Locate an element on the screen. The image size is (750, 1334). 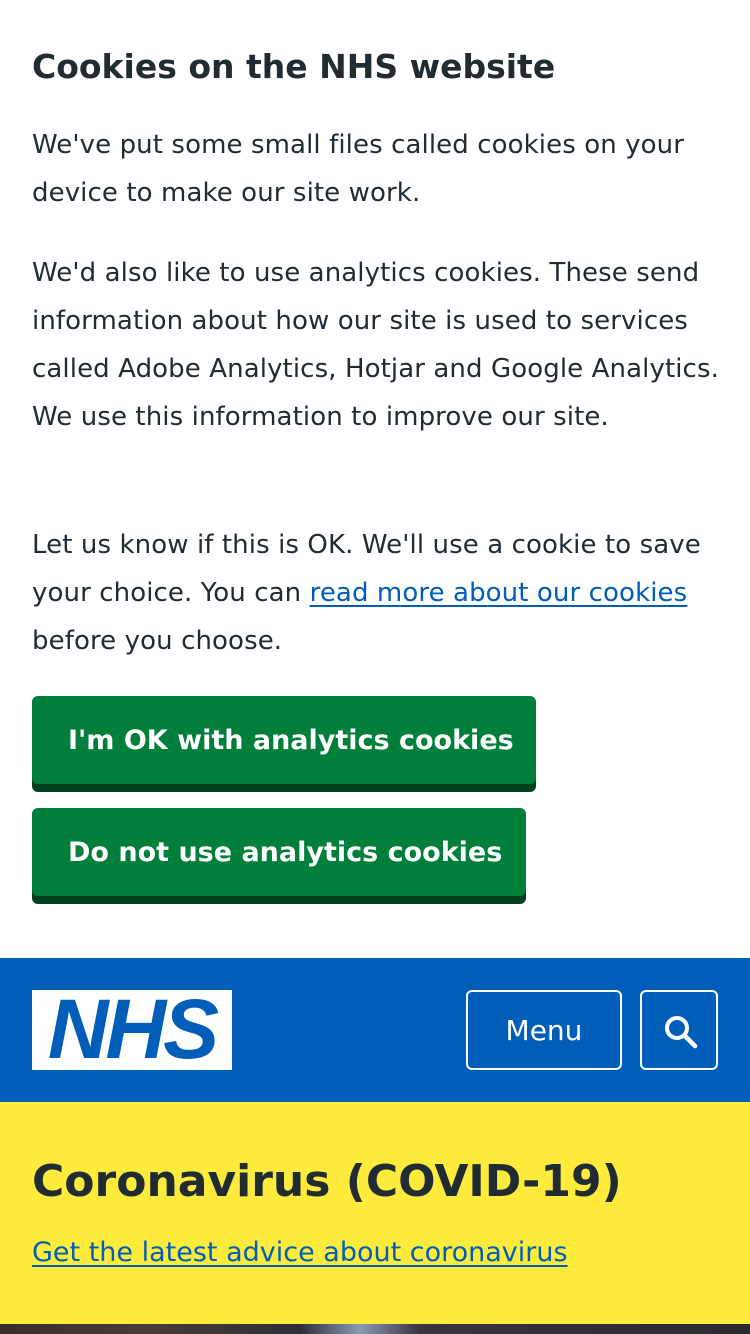
menu-button: Menu is located at coordinates (544, 1030).